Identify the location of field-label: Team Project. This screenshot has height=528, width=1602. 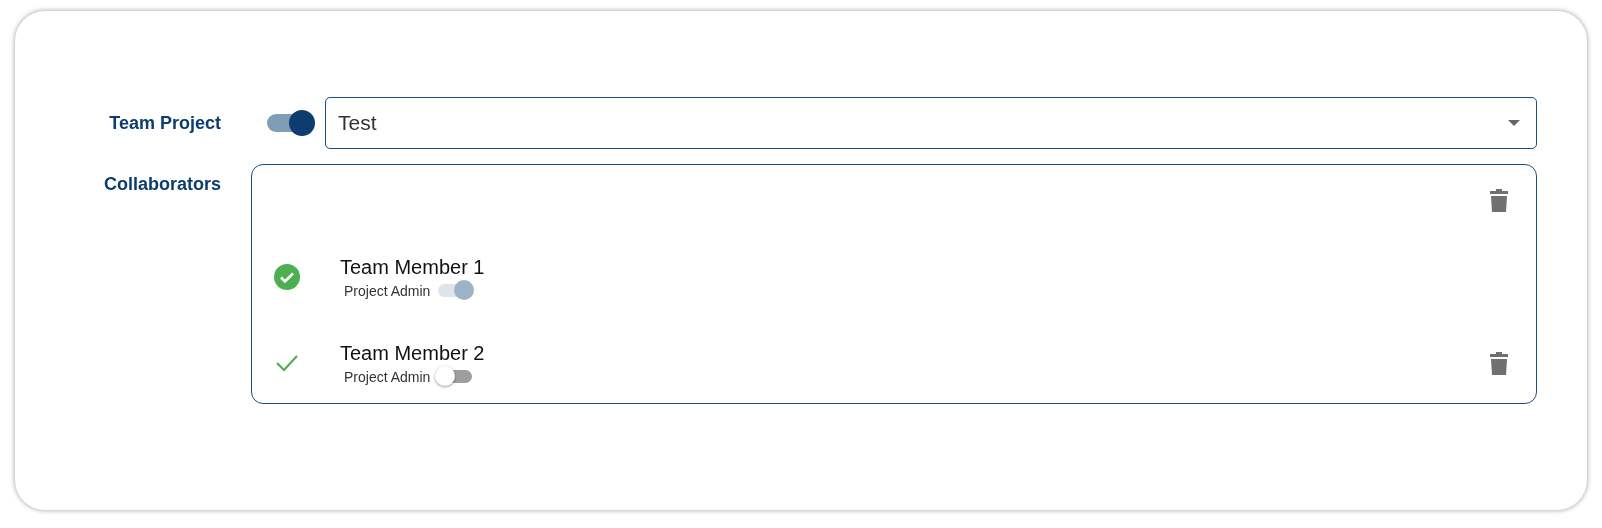
(164, 123).